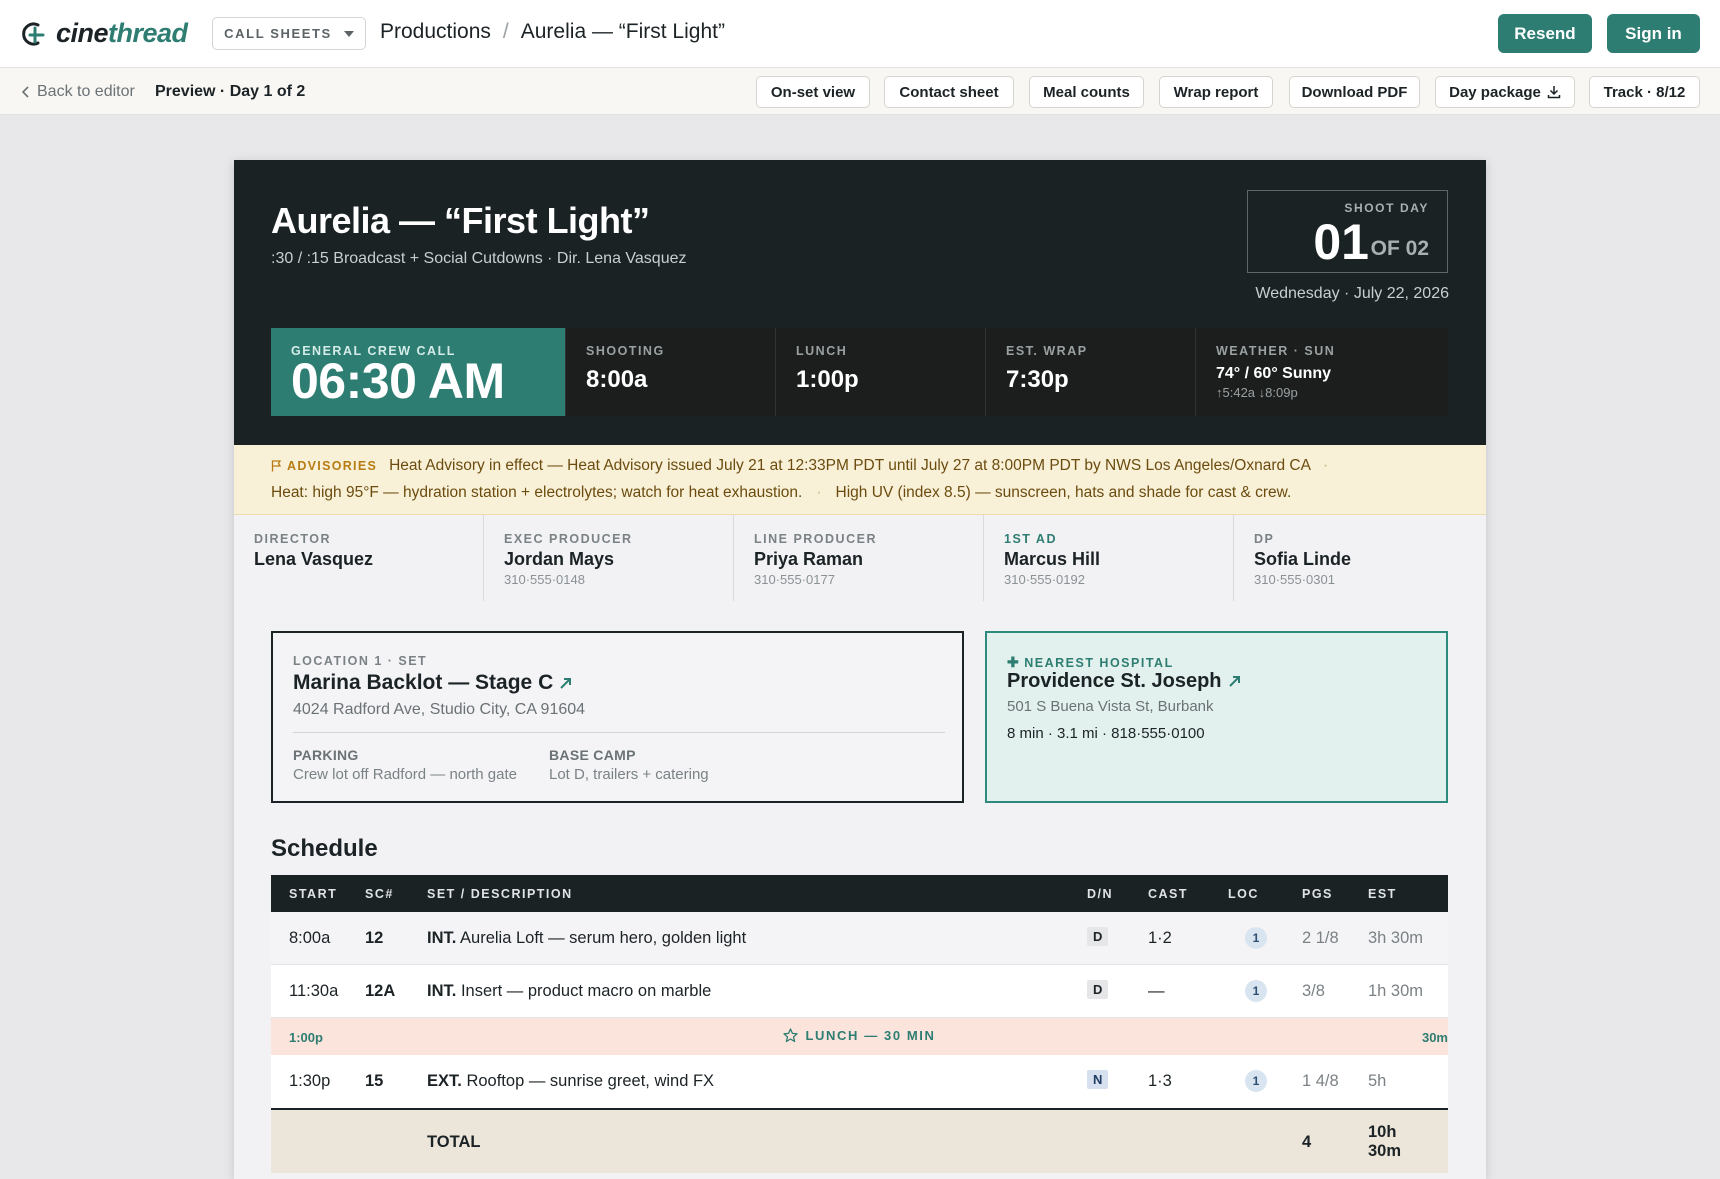  What do you see at coordinates (1554, 92) in the screenshot?
I see `download-icon` at bounding box center [1554, 92].